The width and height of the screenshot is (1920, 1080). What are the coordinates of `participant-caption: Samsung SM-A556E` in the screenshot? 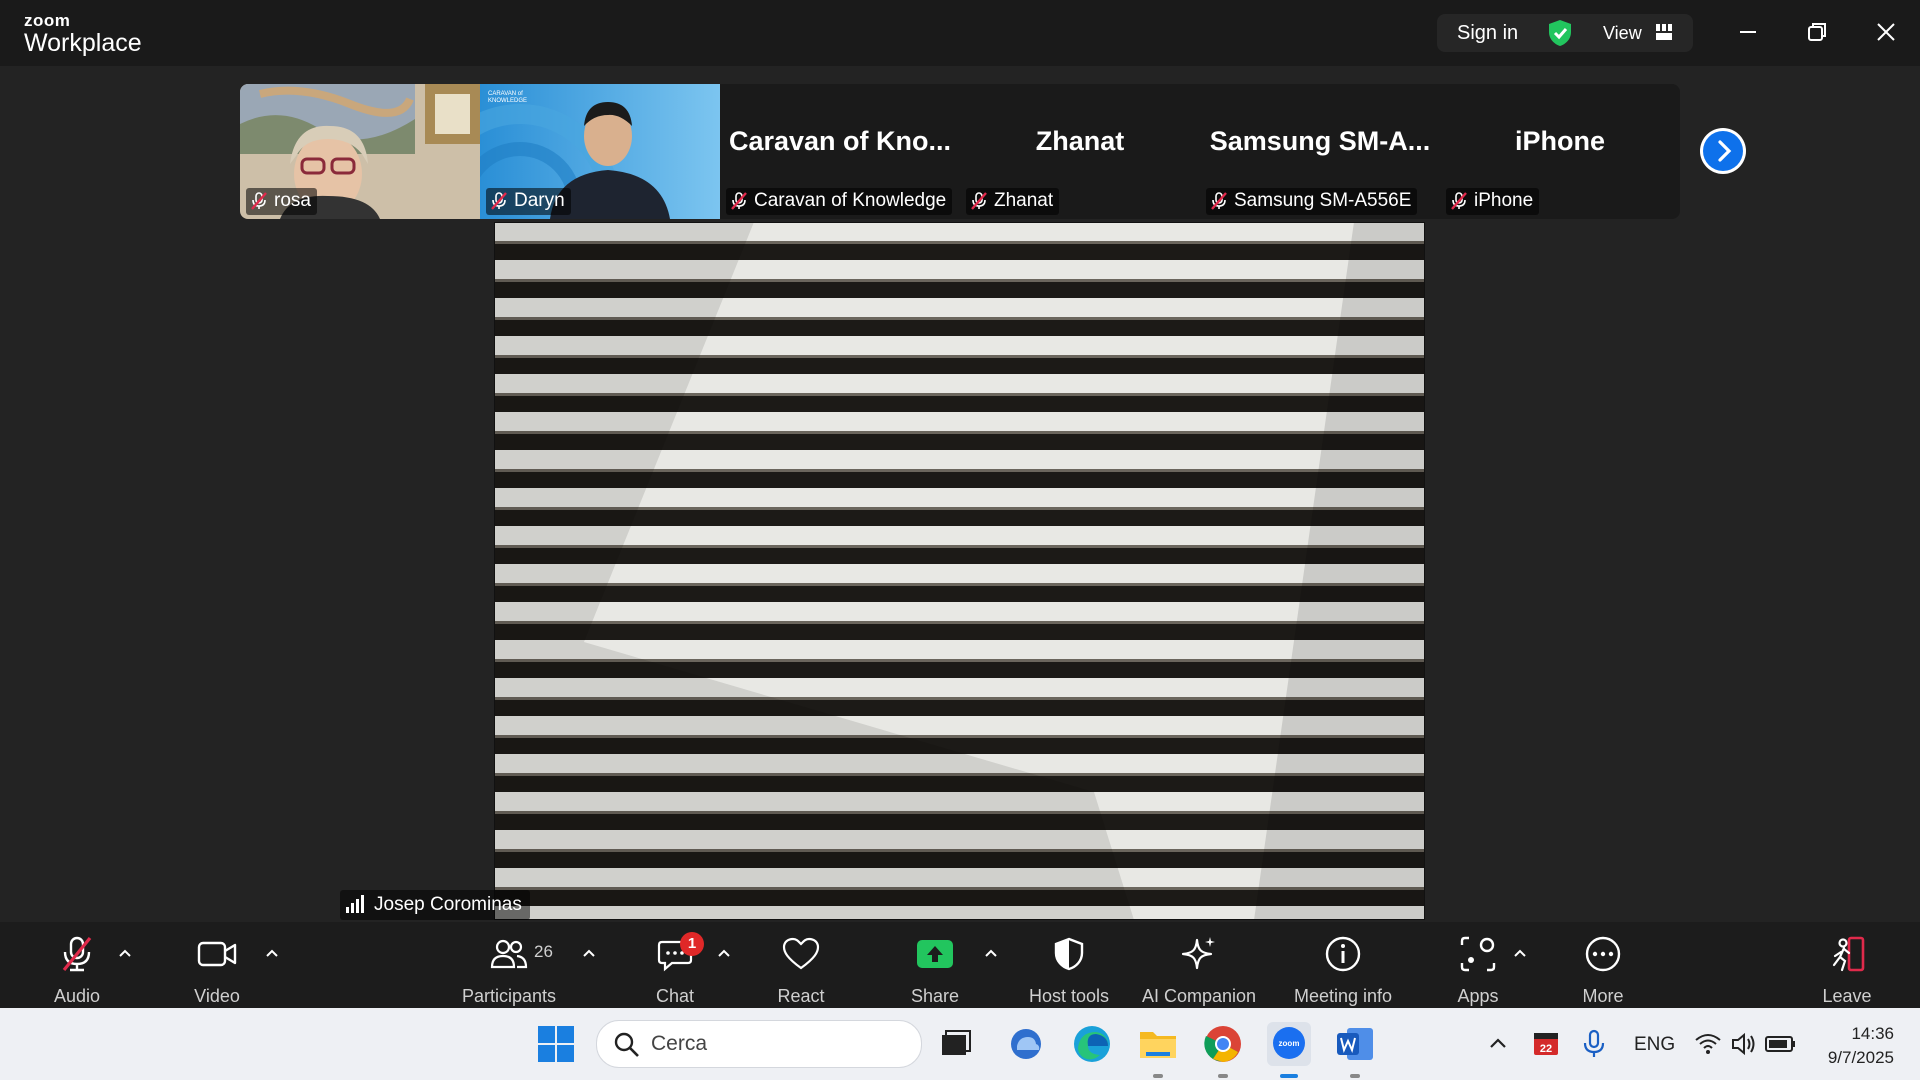 It's located at (1312, 201).